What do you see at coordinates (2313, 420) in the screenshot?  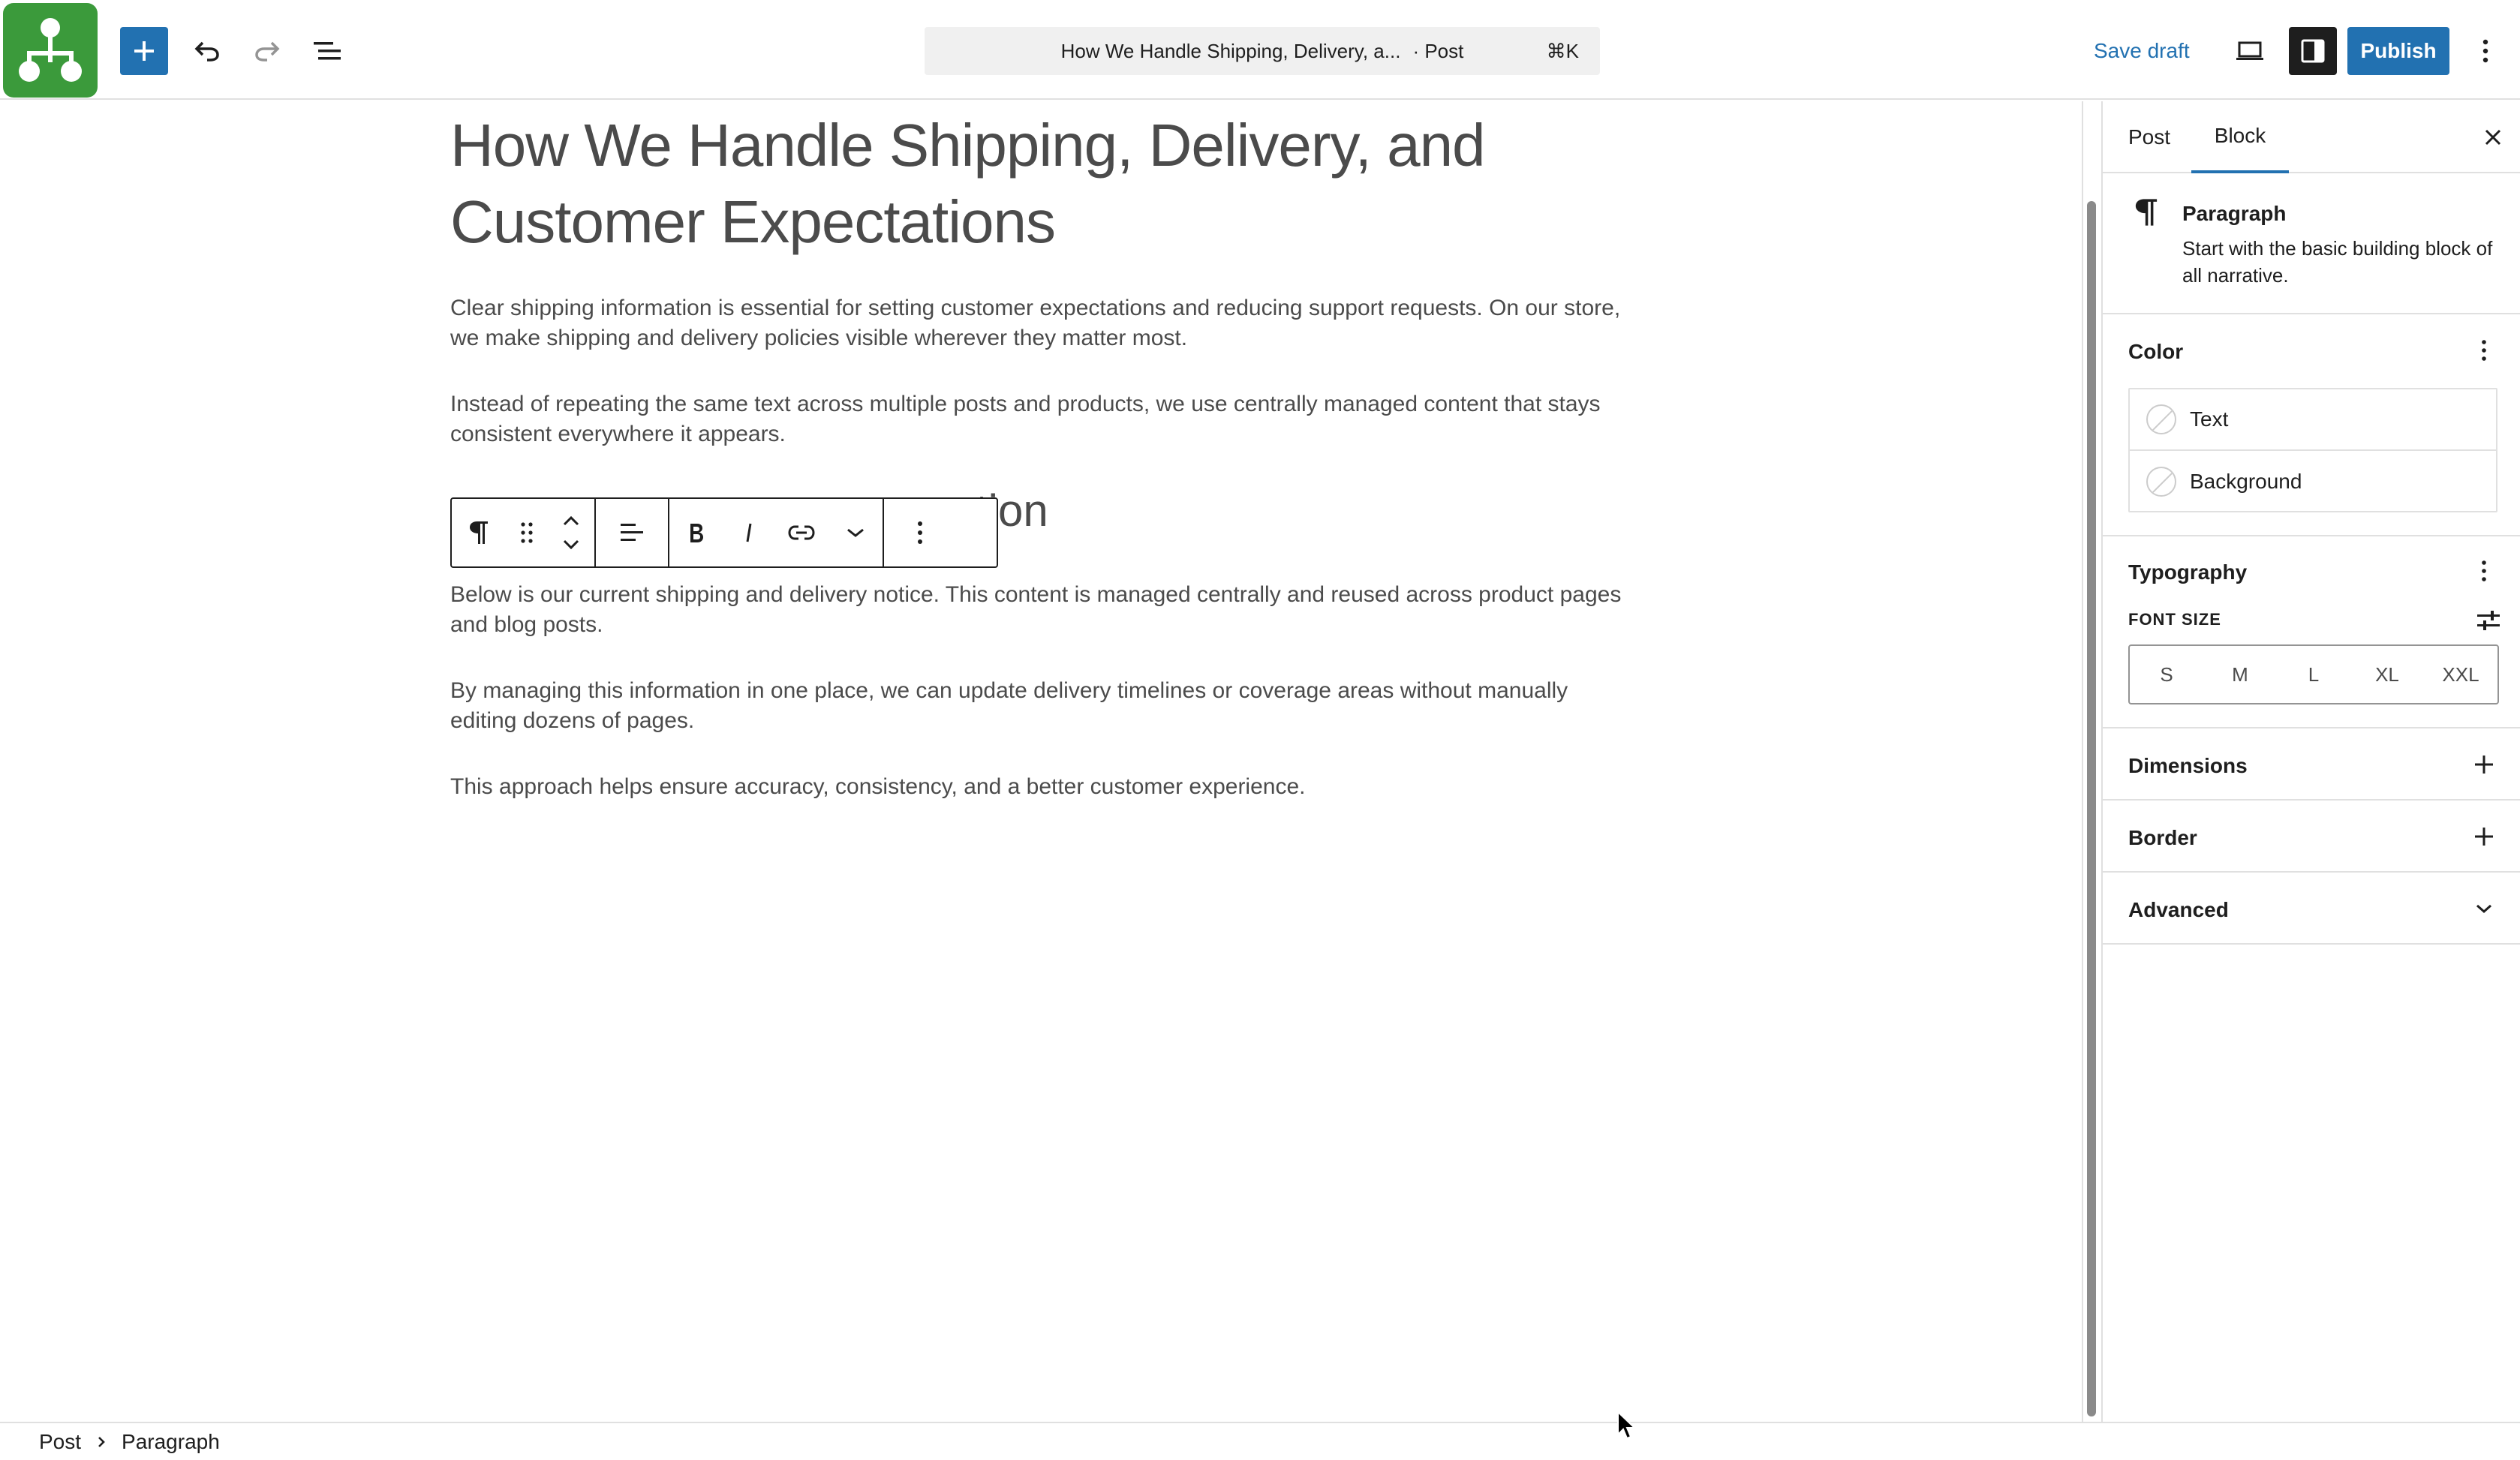 I see `text-color-item: Text` at bounding box center [2313, 420].